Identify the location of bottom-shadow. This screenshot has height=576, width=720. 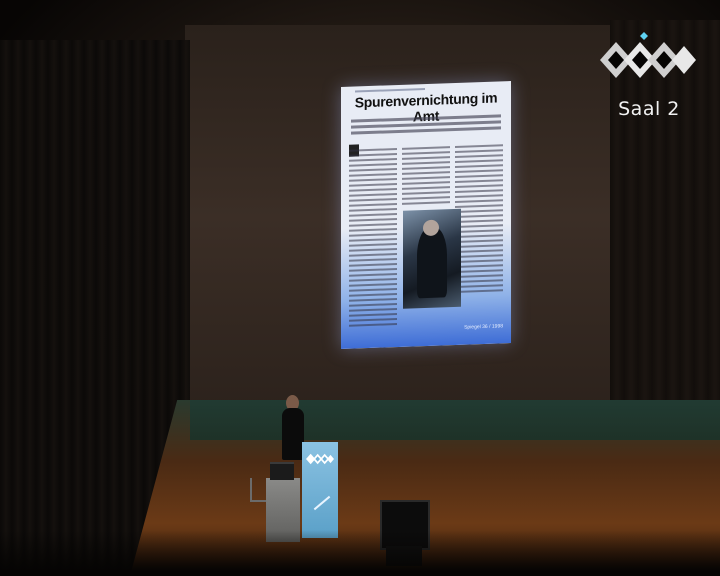
(360, 553).